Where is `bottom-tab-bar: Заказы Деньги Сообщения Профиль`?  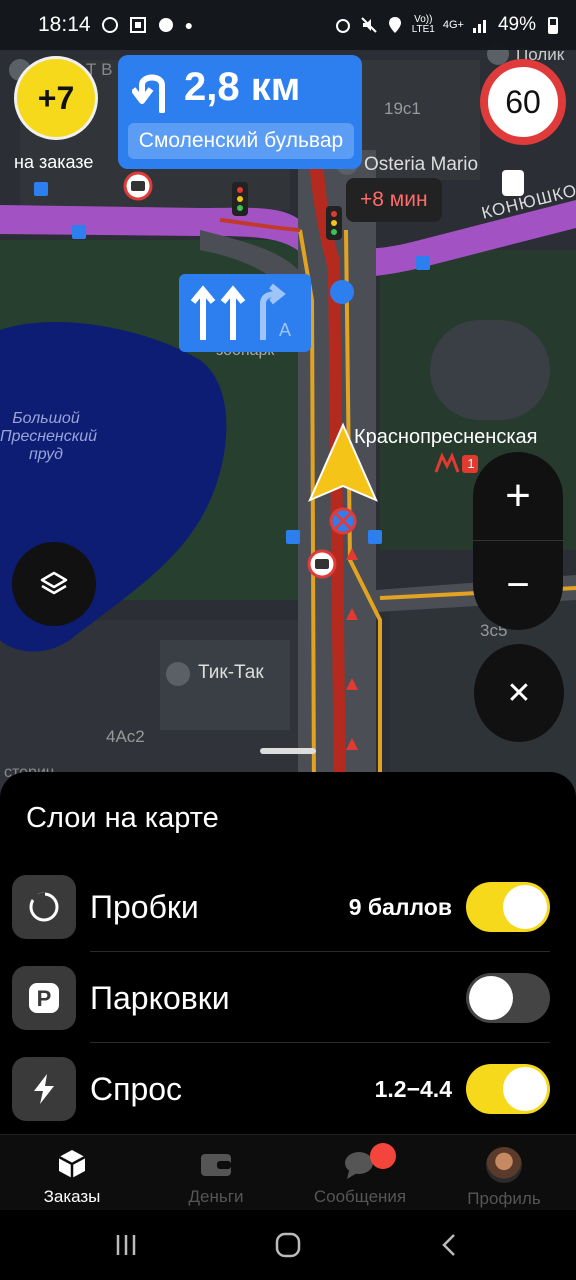
bottom-tab-bar: Заказы Деньги Сообщения Профиль is located at coordinates (288, 1172).